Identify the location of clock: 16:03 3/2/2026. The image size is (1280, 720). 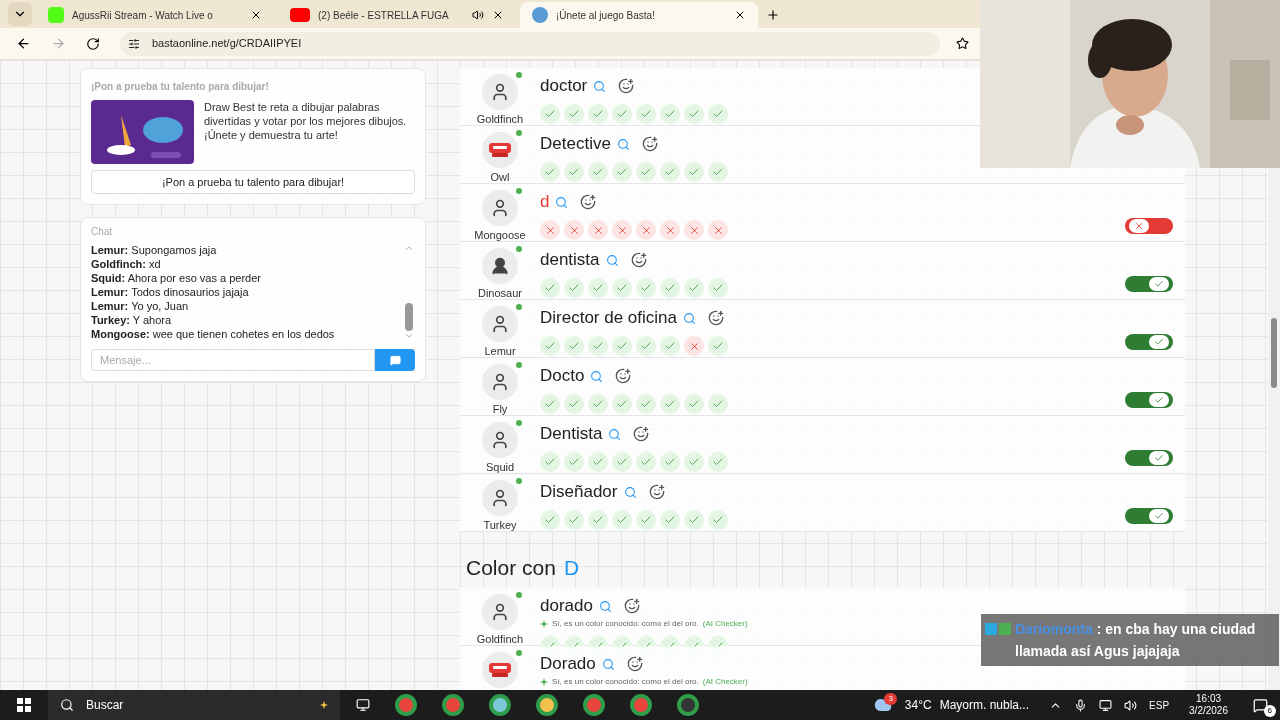
(1208, 705).